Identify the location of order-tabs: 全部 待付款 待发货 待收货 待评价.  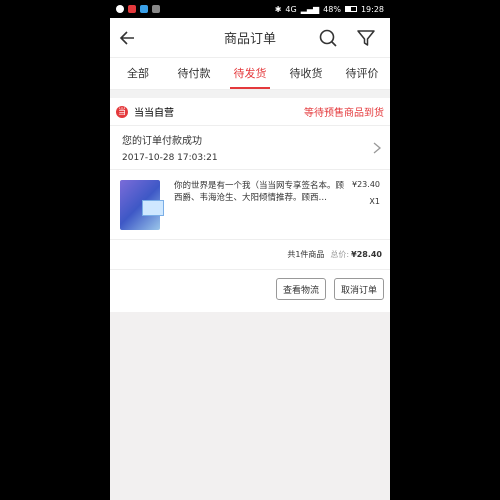
(250, 74).